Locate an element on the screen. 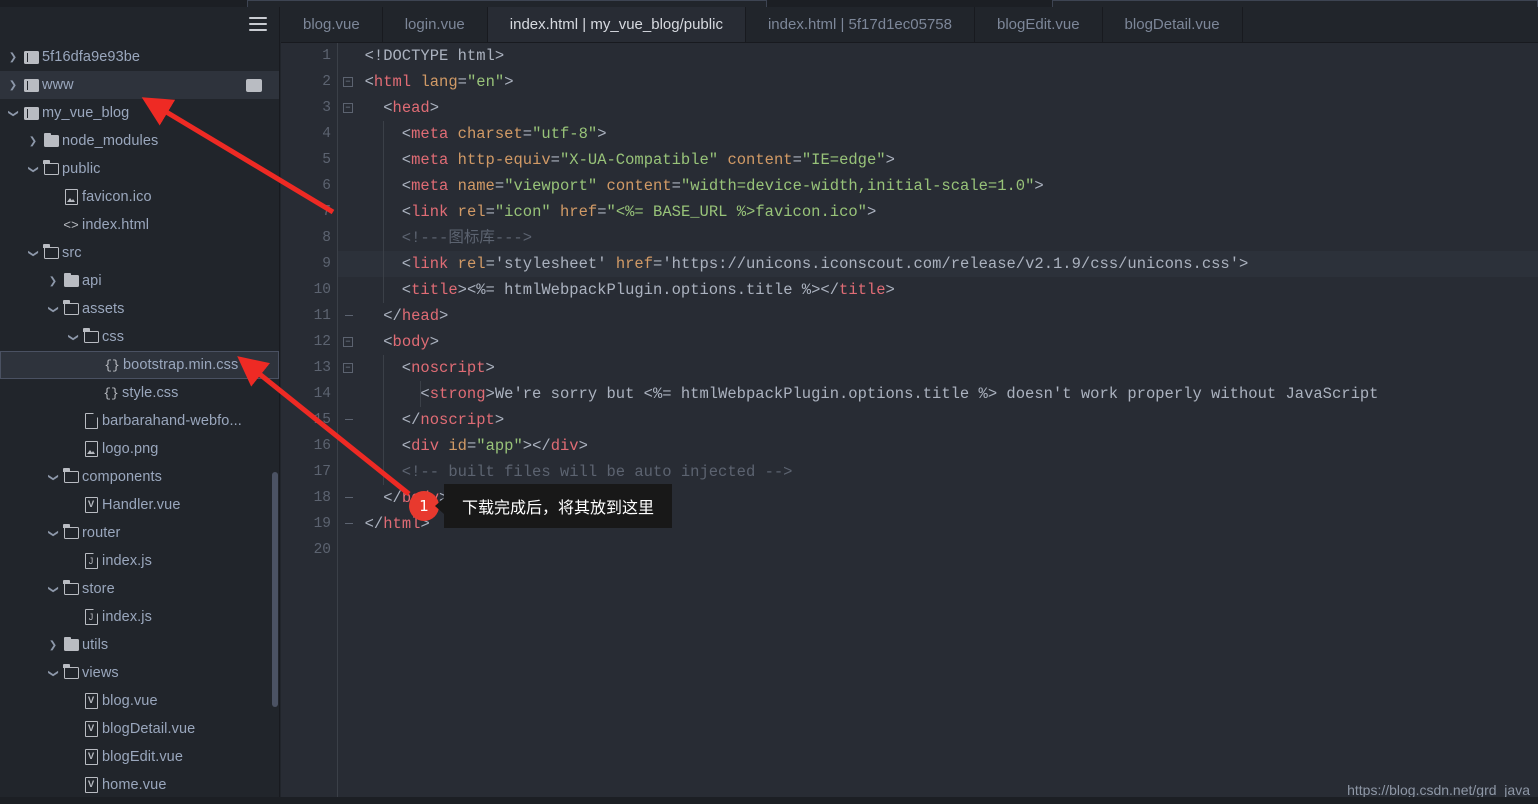  tree-item-style-css: {} style.css is located at coordinates (139, 393).